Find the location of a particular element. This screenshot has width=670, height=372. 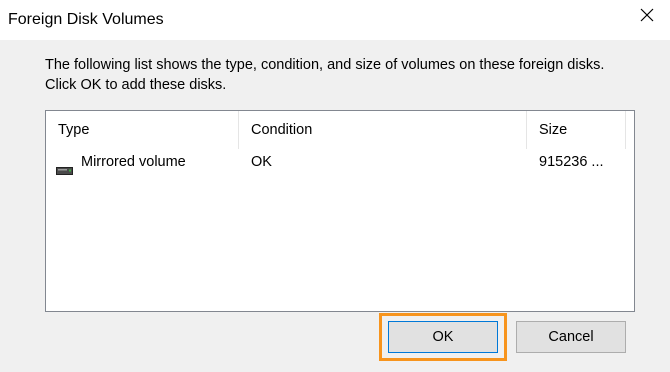

column-header-type: Type is located at coordinates (142, 130).